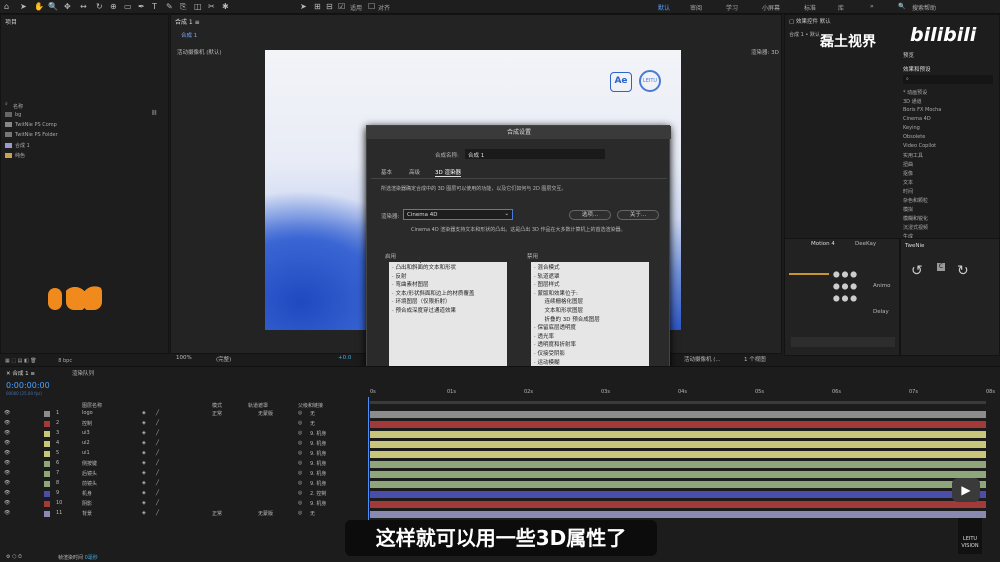 The height and width of the screenshot is (562, 1000). I want to click on layer-name: 前镜头, so click(89, 483).